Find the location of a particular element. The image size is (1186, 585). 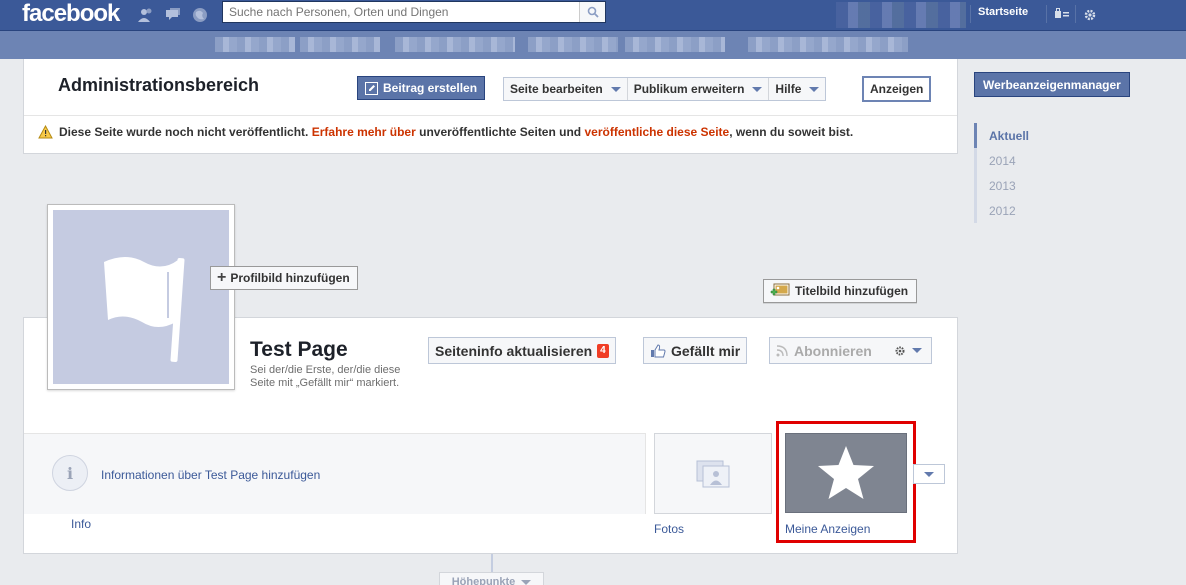

edit-page-label: Seite bearbeiten is located at coordinates (556, 89).